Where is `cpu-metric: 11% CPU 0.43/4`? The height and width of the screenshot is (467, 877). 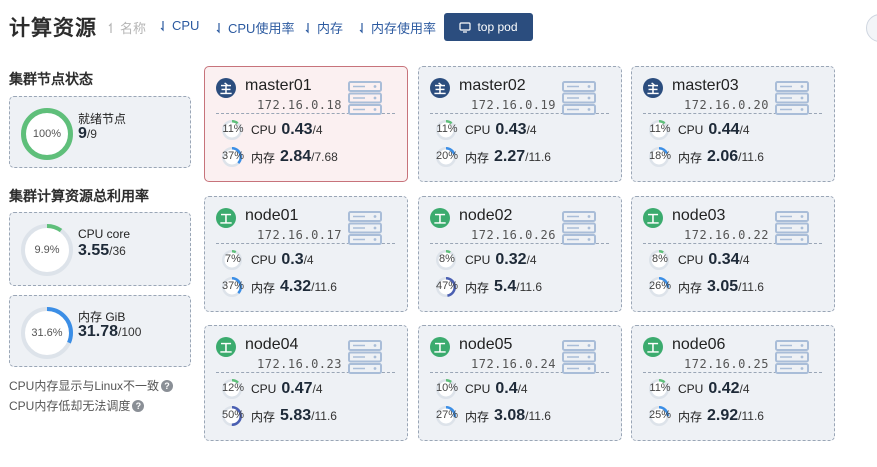
cpu-metric: 11% CPU 0.43/4 is located at coordinates (486, 130).